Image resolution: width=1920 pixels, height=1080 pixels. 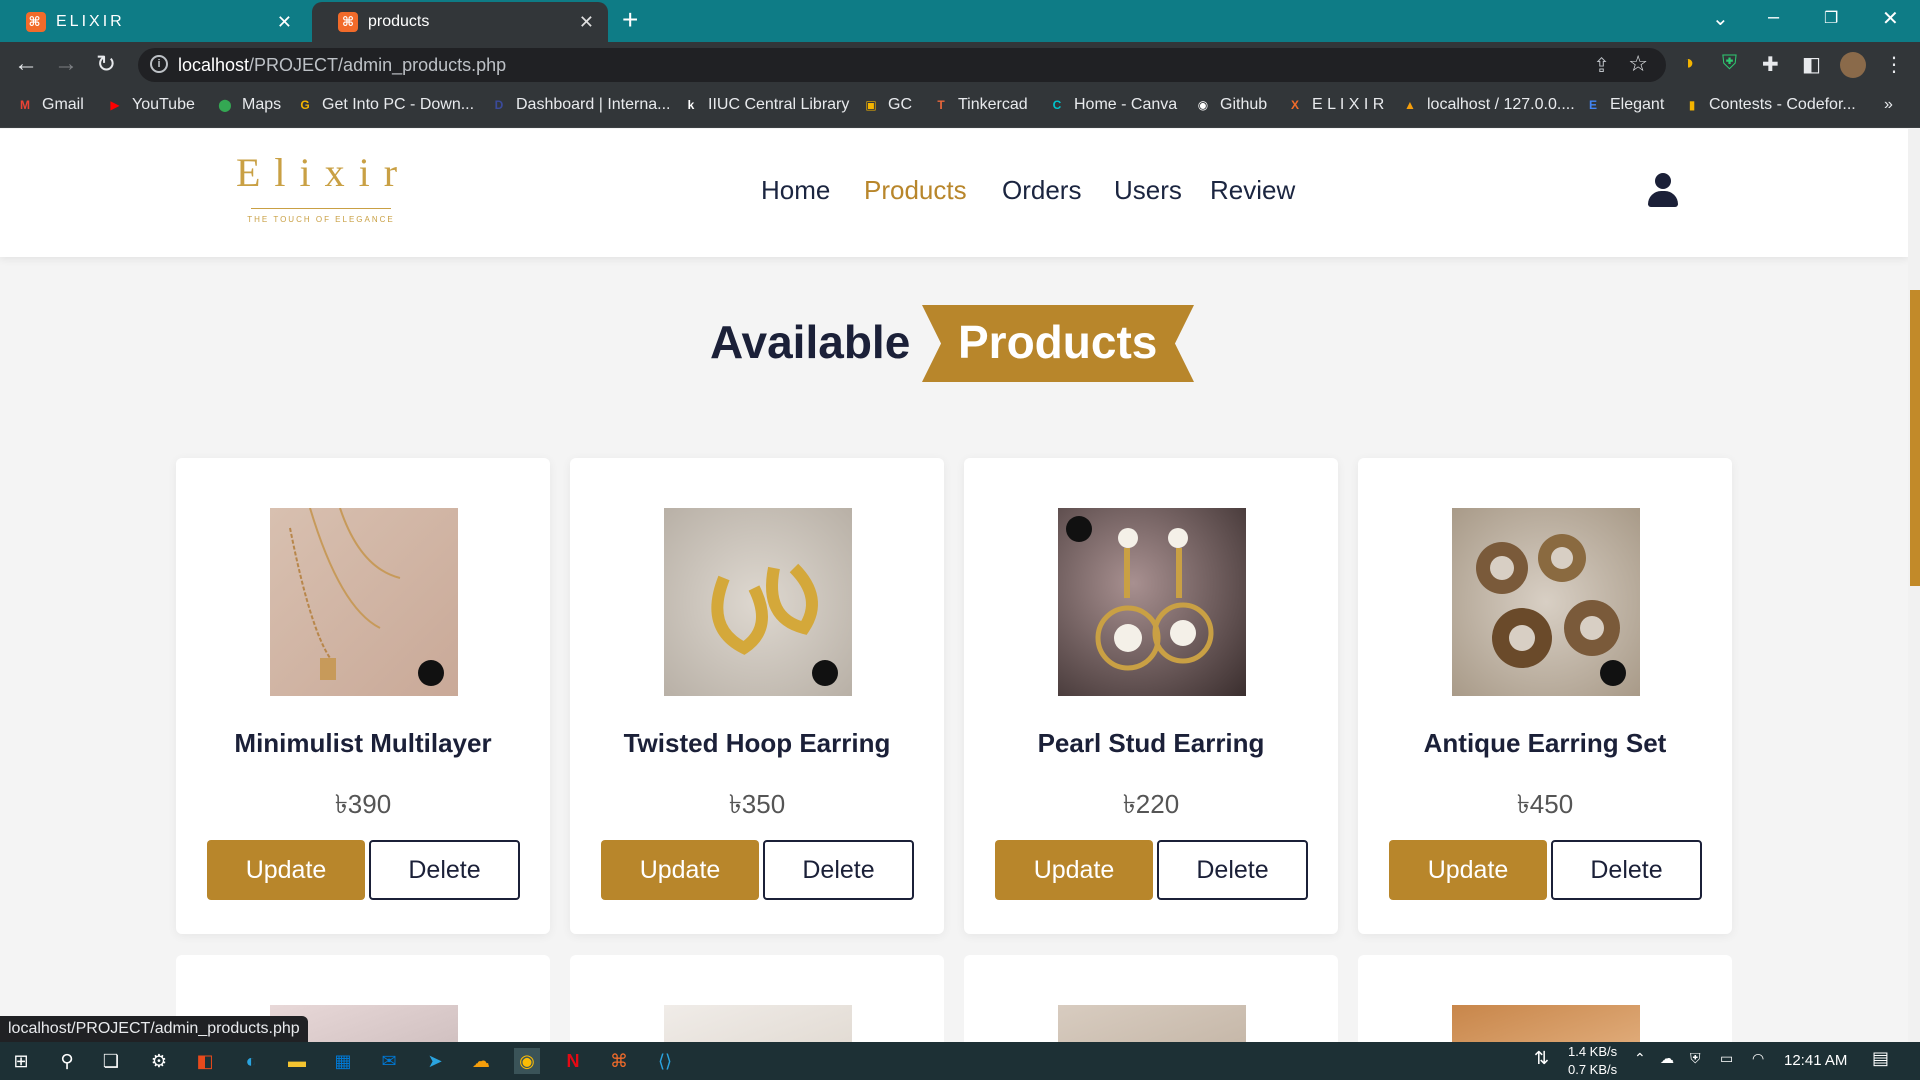 What do you see at coordinates (1729, 63) in the screenshot?
I see `shield-icon: ⛨` at bounding box center [1729, 63].